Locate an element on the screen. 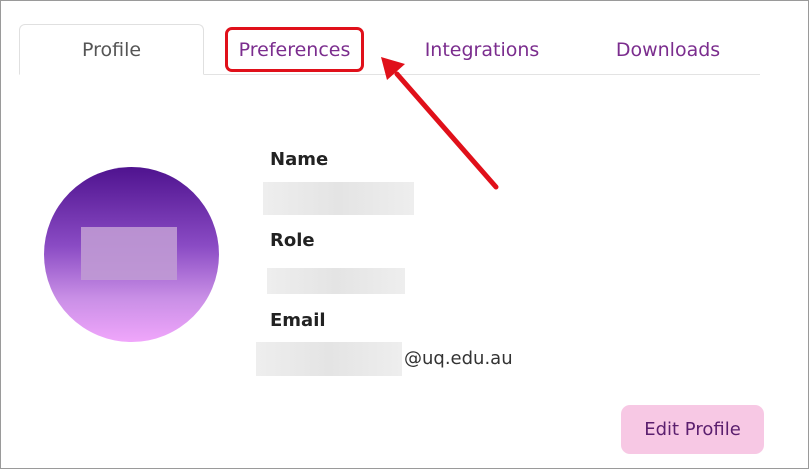 The height and width of the screenshot is (469, 809). edit-profile-button: Edit Profile is located at coordinates (692, 429).